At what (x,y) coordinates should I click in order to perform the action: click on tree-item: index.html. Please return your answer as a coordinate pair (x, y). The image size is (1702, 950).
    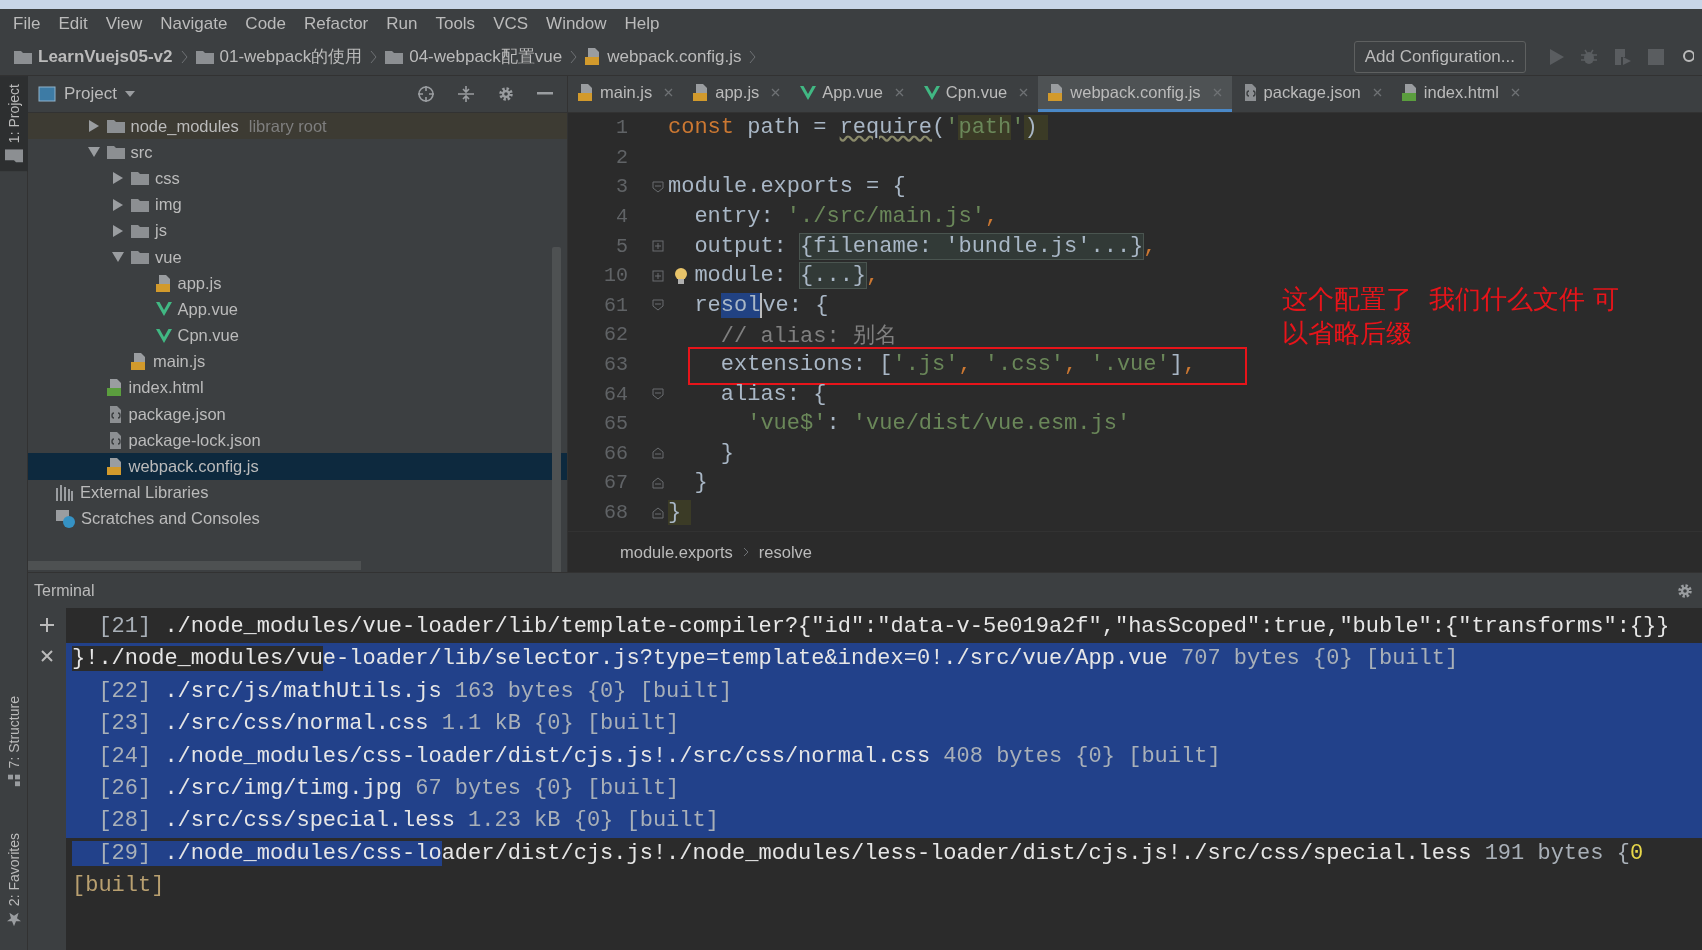
    Looking at the image, I should click on (297, 388).